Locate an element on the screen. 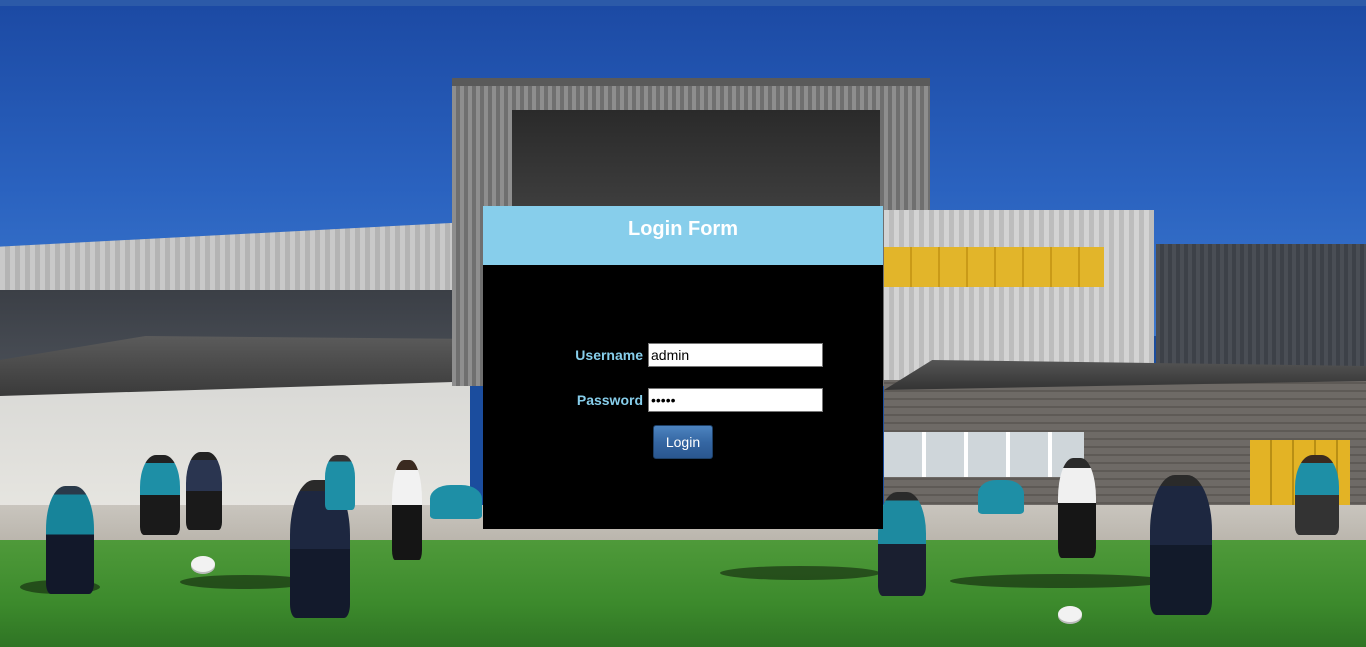 This screenshot has height=647, width=1366. school-building-tower-opening is located at coordinates (696, 160).